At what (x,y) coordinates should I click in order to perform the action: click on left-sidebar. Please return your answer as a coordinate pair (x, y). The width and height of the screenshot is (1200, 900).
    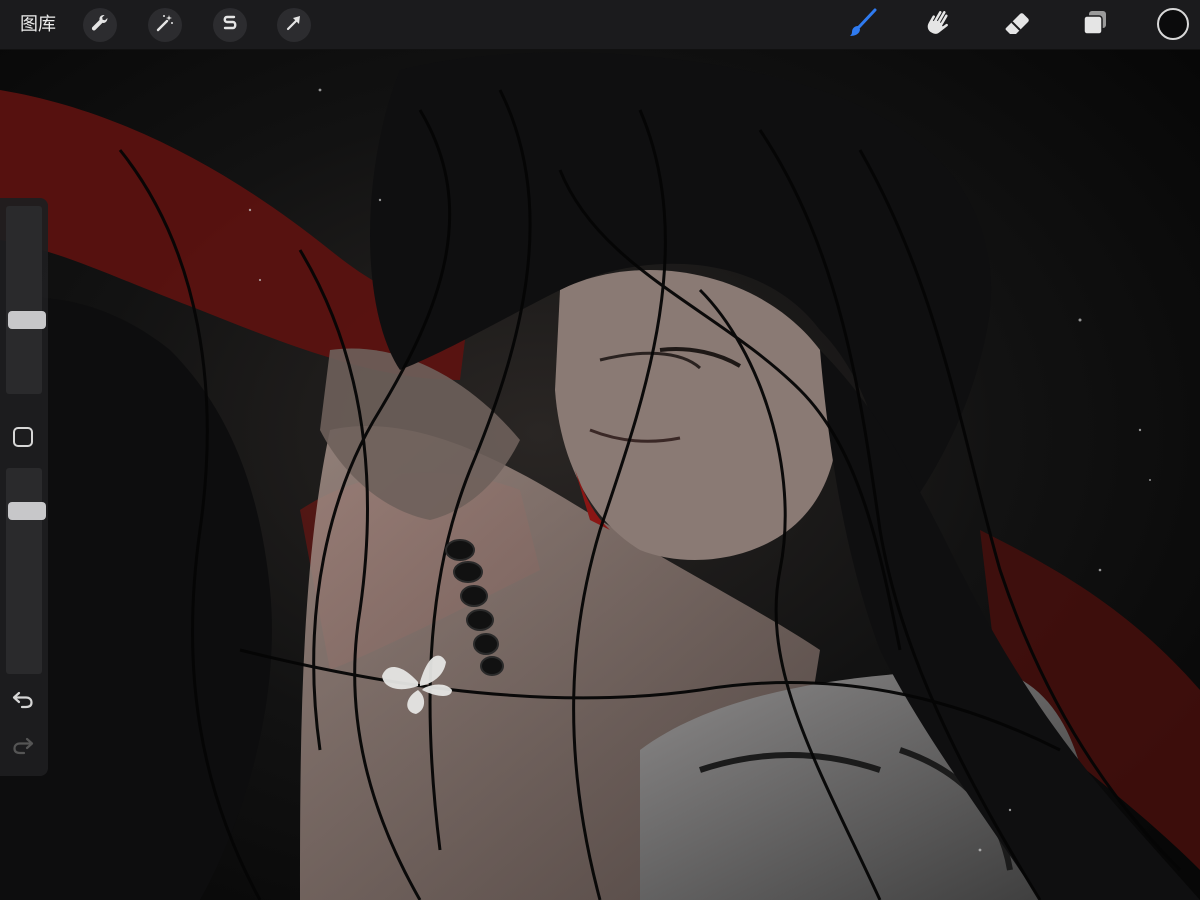
    Looking at the image, I should click on (24, 487).